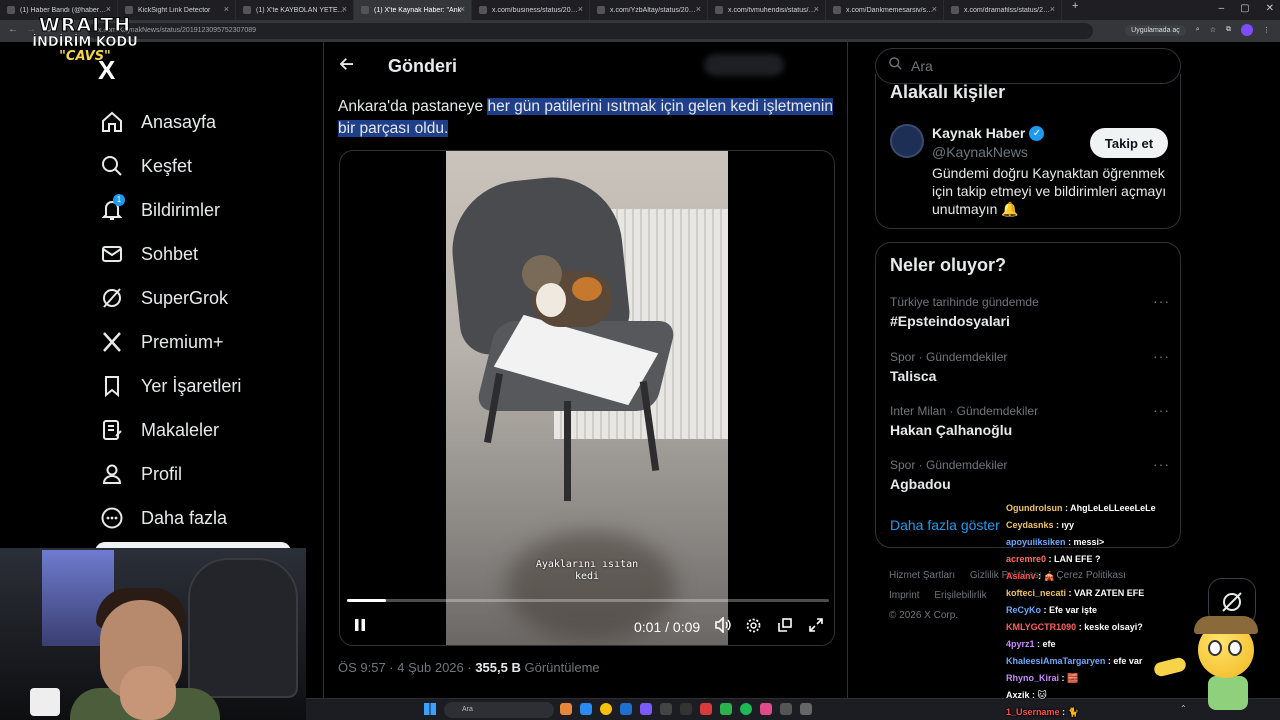 The width and height of the screenshot is (1280, 720). Describe the element at coordinates (1075, 10) in the screenshot. I see `new-tab-icon: +` at that location.